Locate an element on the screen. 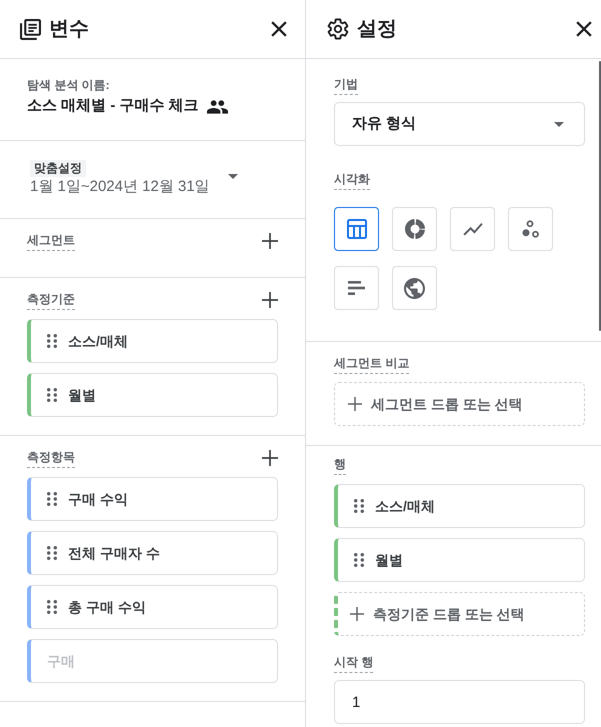  exploration-name: 소스 매체별 - 구매수 체크 is located at coordinates (113, 106).